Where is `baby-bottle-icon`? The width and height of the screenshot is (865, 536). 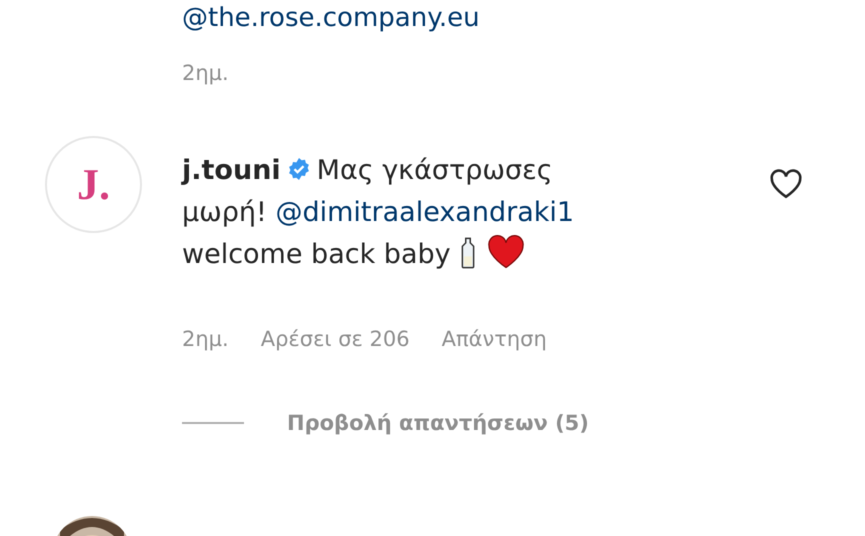
baby-bottle-icon is located at coordinates (468, 253).